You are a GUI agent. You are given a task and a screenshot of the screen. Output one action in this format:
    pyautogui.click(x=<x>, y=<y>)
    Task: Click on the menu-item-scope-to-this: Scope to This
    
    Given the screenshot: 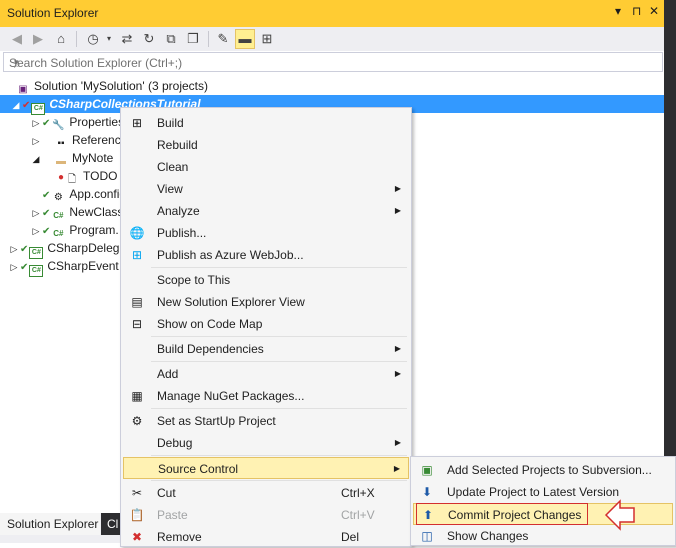 What is the action you would take?
    pyautogui.click(x=266, y=280)
    